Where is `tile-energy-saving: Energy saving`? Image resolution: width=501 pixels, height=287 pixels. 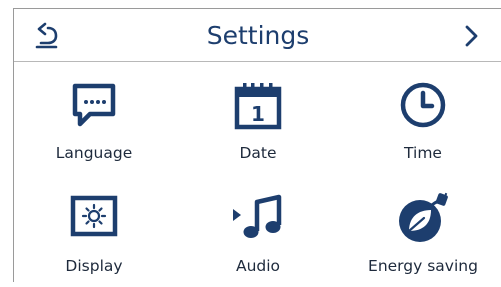
tile-energy-saving: Energy saving is located at coordinates (423, 237).